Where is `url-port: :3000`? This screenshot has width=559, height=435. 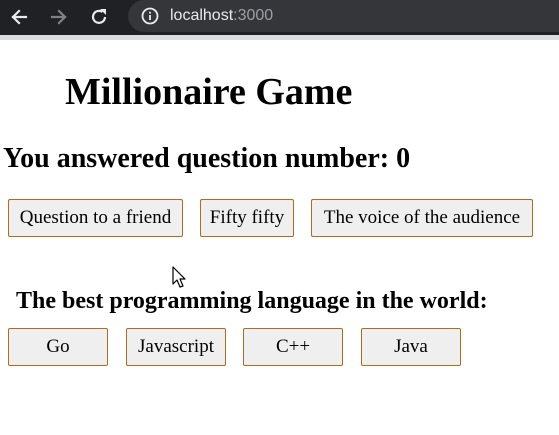
url-port: :3000 is located at coordinates (253, 15).